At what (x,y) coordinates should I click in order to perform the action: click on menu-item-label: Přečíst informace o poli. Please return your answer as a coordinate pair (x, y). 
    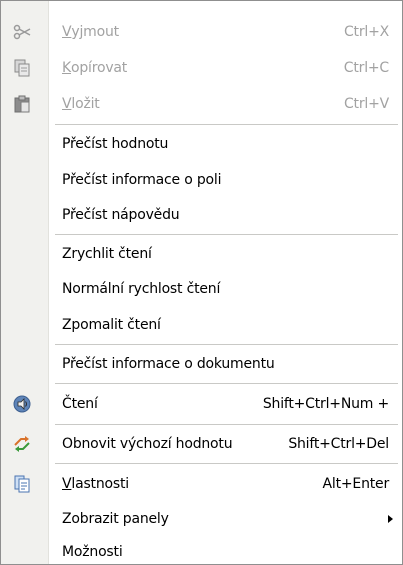
    Looking at the image, I should click on (142, 180).